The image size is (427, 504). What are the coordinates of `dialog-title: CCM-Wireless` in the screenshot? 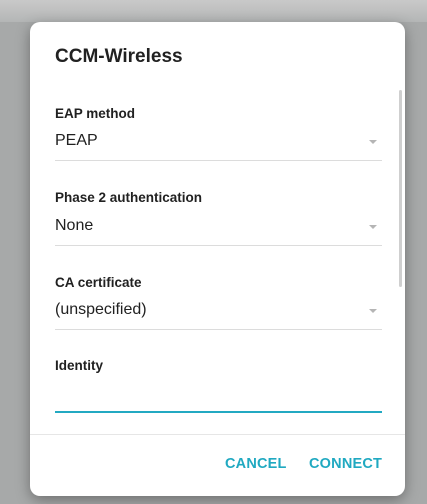 It's located at (119, 56).